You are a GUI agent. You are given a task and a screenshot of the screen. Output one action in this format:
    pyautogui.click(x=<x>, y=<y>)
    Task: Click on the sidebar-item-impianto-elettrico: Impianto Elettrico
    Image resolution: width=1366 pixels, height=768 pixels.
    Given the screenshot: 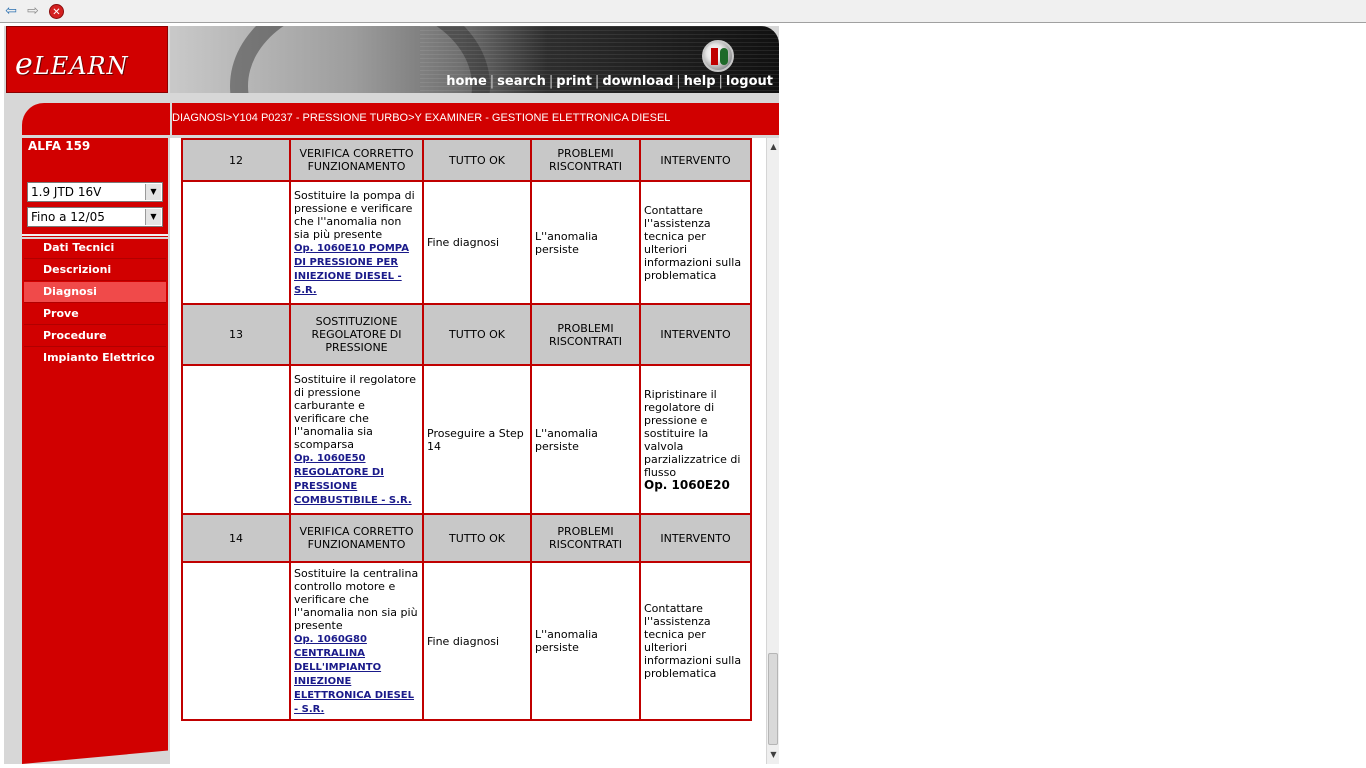 What is the action you would take?
    pyautogui.click(x=95, y=358)
    